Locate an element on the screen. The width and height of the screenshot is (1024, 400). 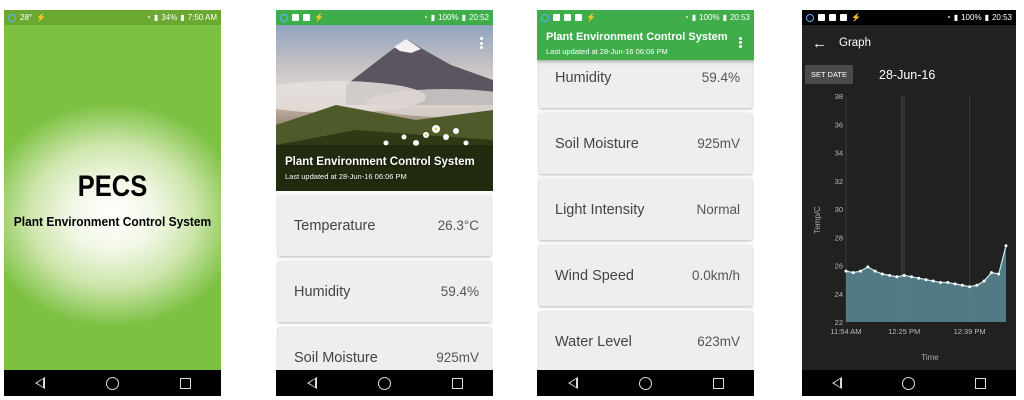
y-tick-label: 38 is located at coordinates (839, 96).